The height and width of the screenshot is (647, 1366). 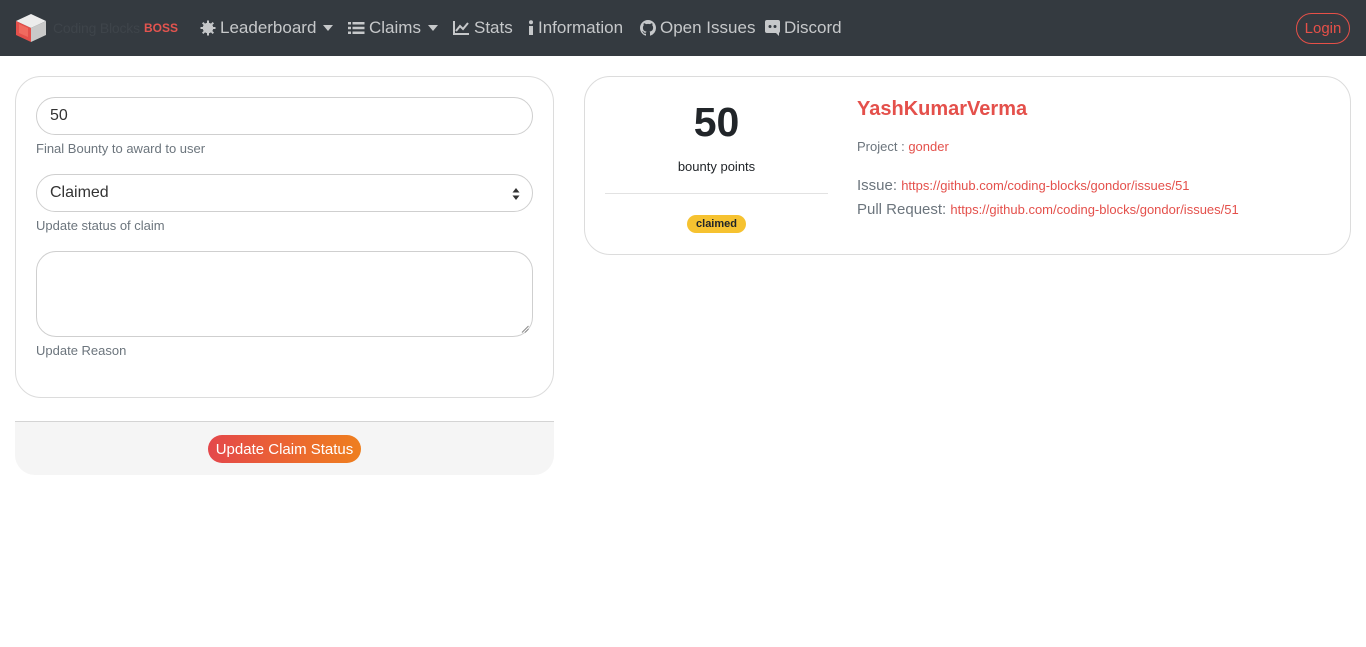 I want to click on nav-leaderboard-label: Leaderboard, so click(x=268, y=27).